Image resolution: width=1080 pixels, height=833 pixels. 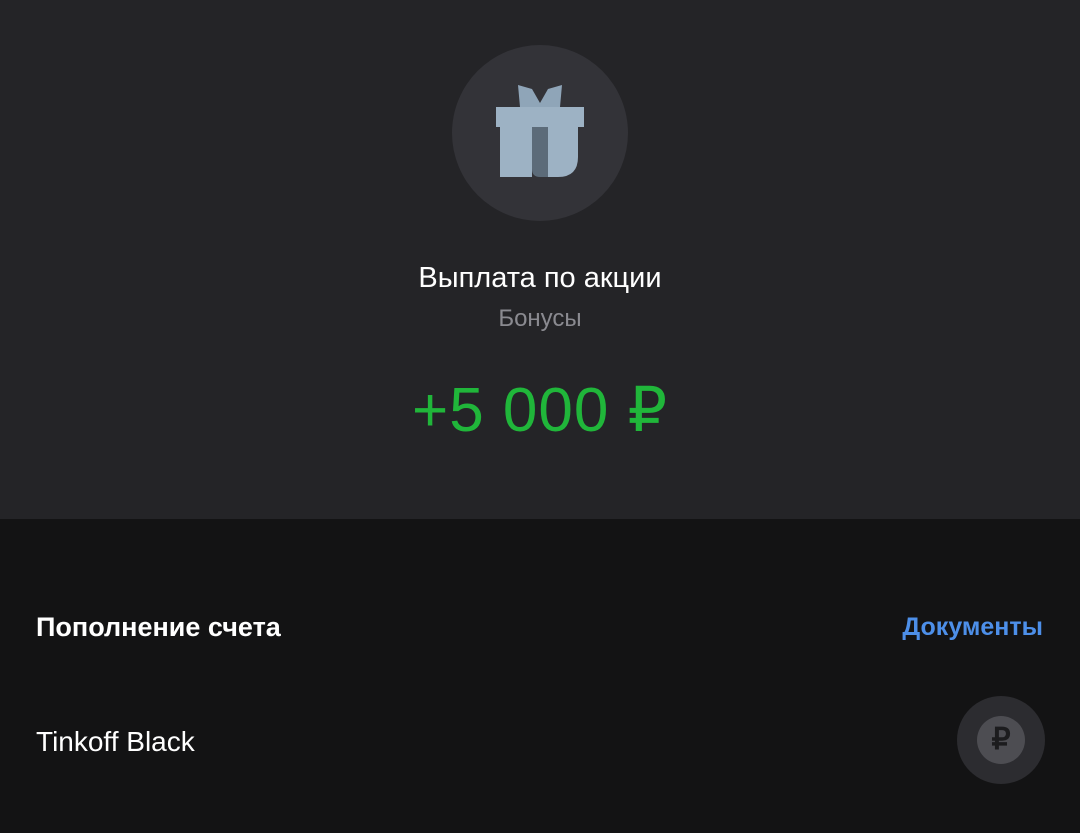 I want to click on gift-icon, so click(x=540, y=131).